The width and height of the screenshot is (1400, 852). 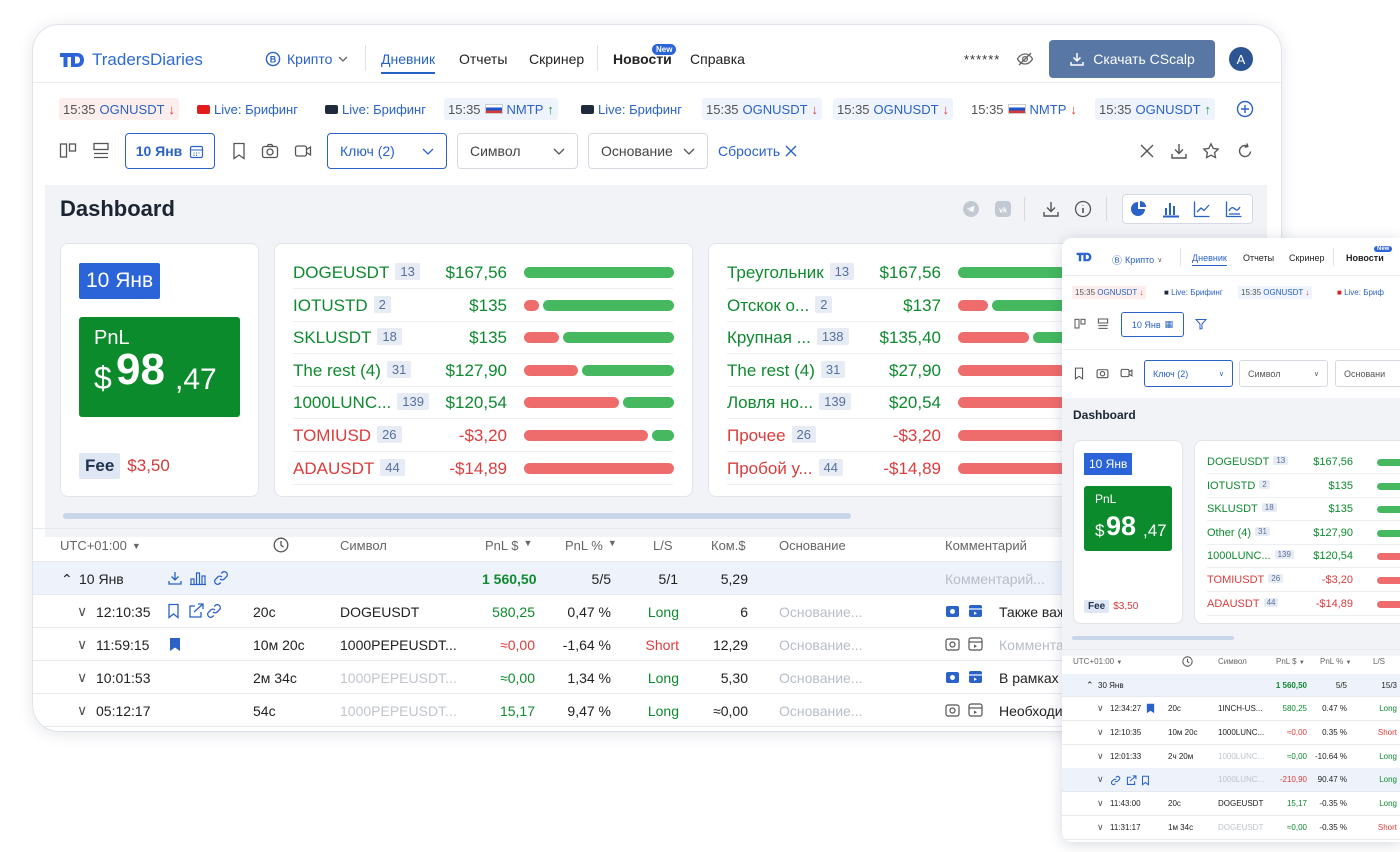 I want to click on bar-chart-icon, so click(x=1171, y=209).